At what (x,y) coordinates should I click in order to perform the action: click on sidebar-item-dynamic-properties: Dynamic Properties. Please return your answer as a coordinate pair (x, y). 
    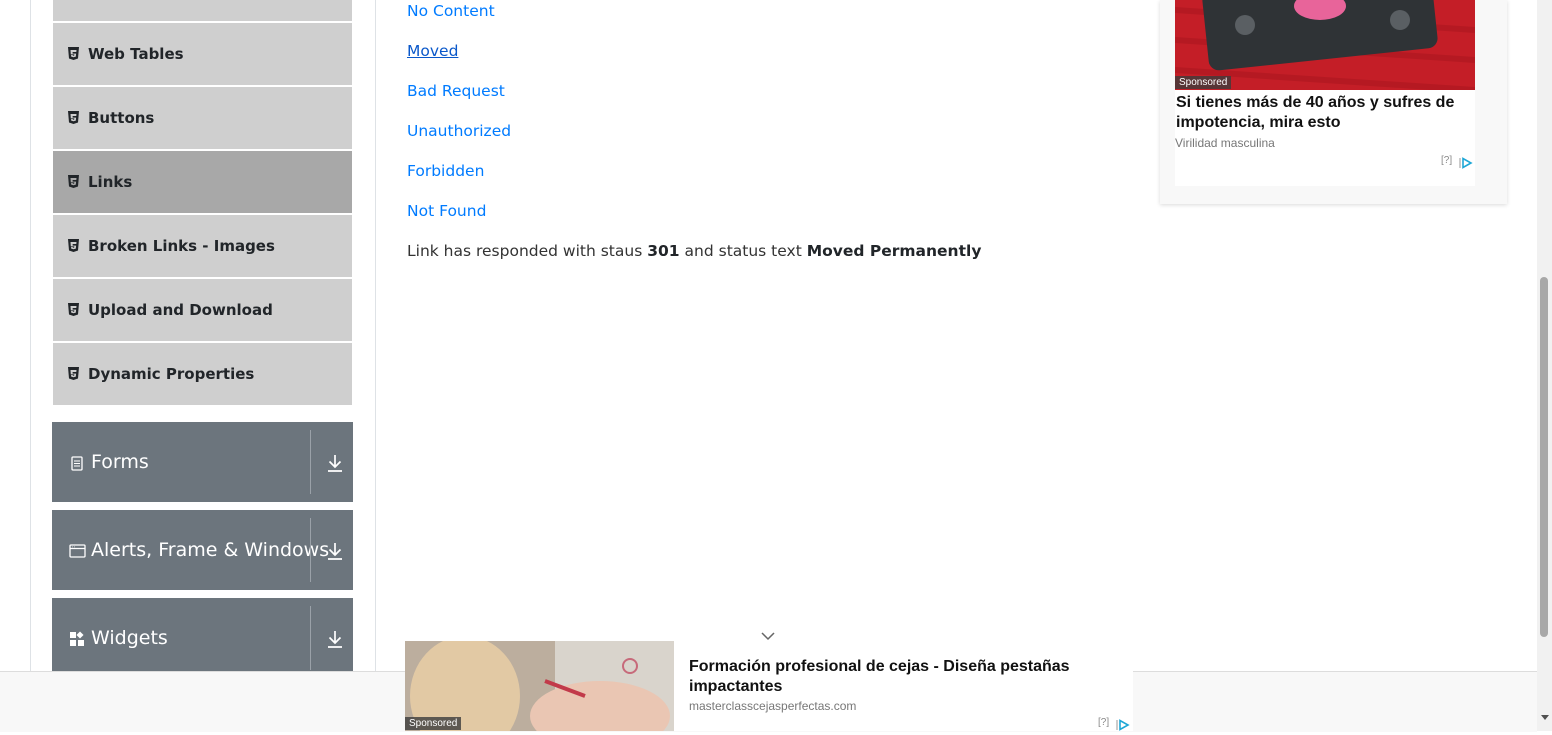
    Looking at the image, I should click on (202, 374).